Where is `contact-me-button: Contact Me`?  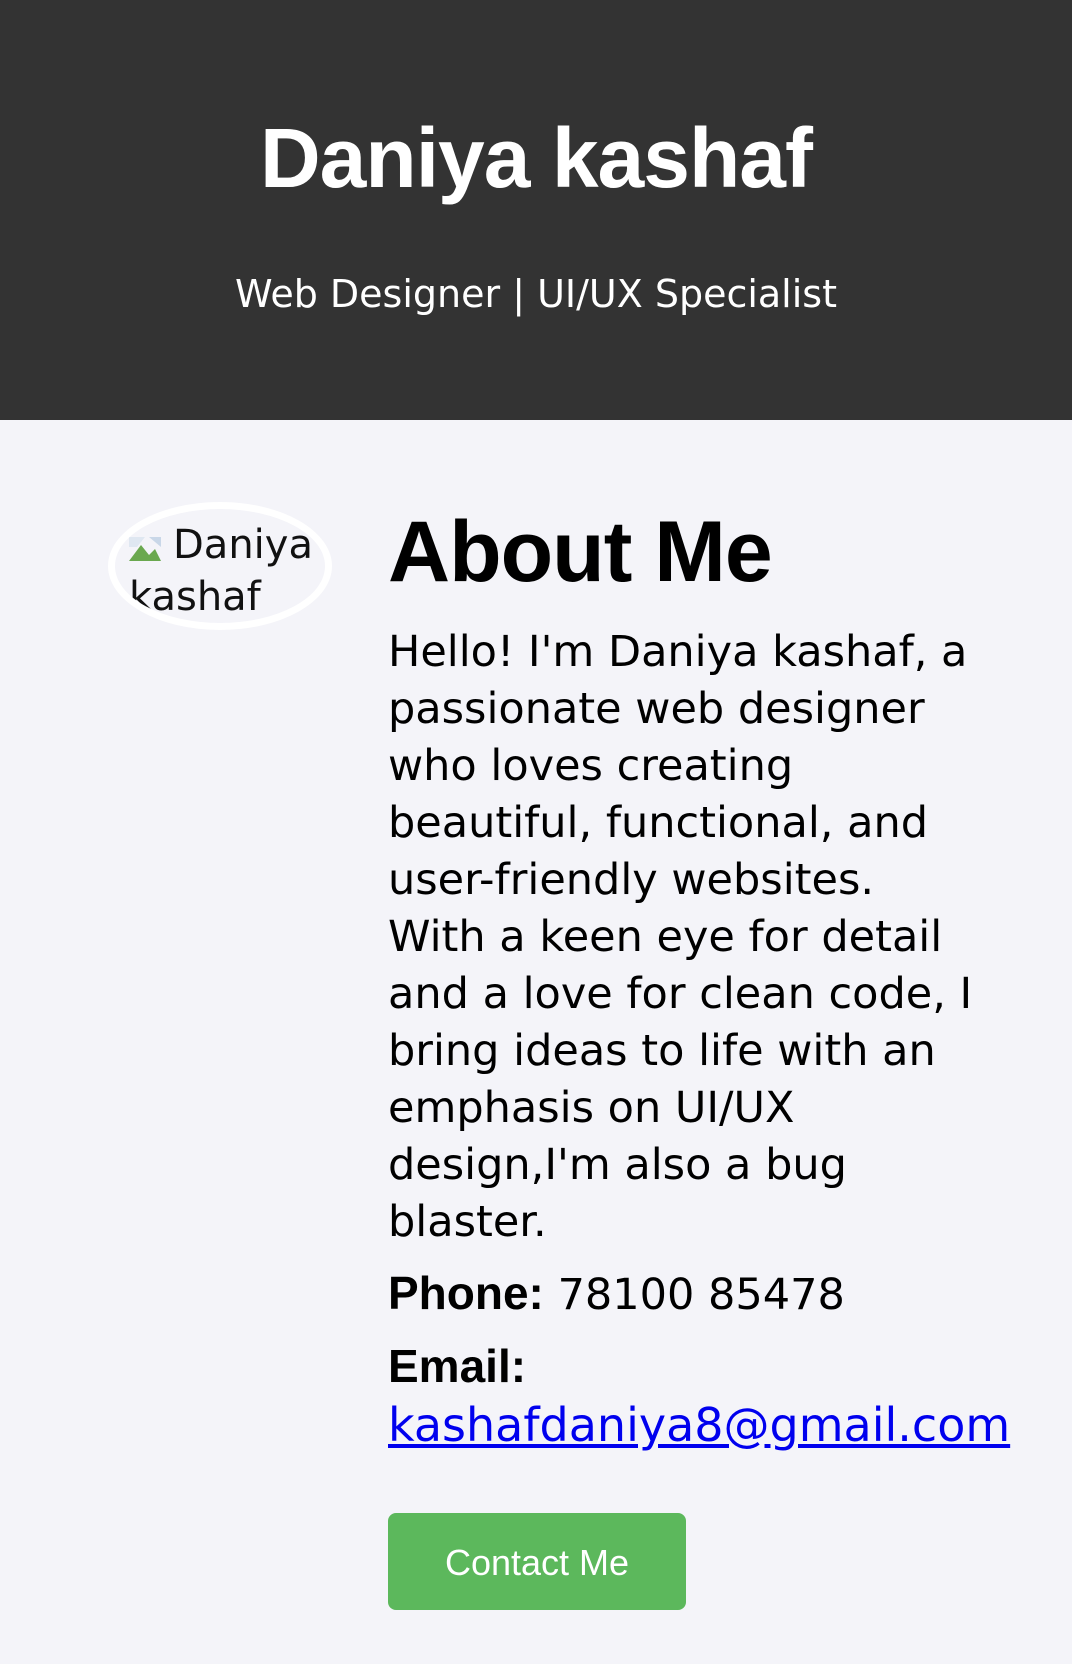 contact-me-button: Contact Me is located at coordinates (537, 1561).